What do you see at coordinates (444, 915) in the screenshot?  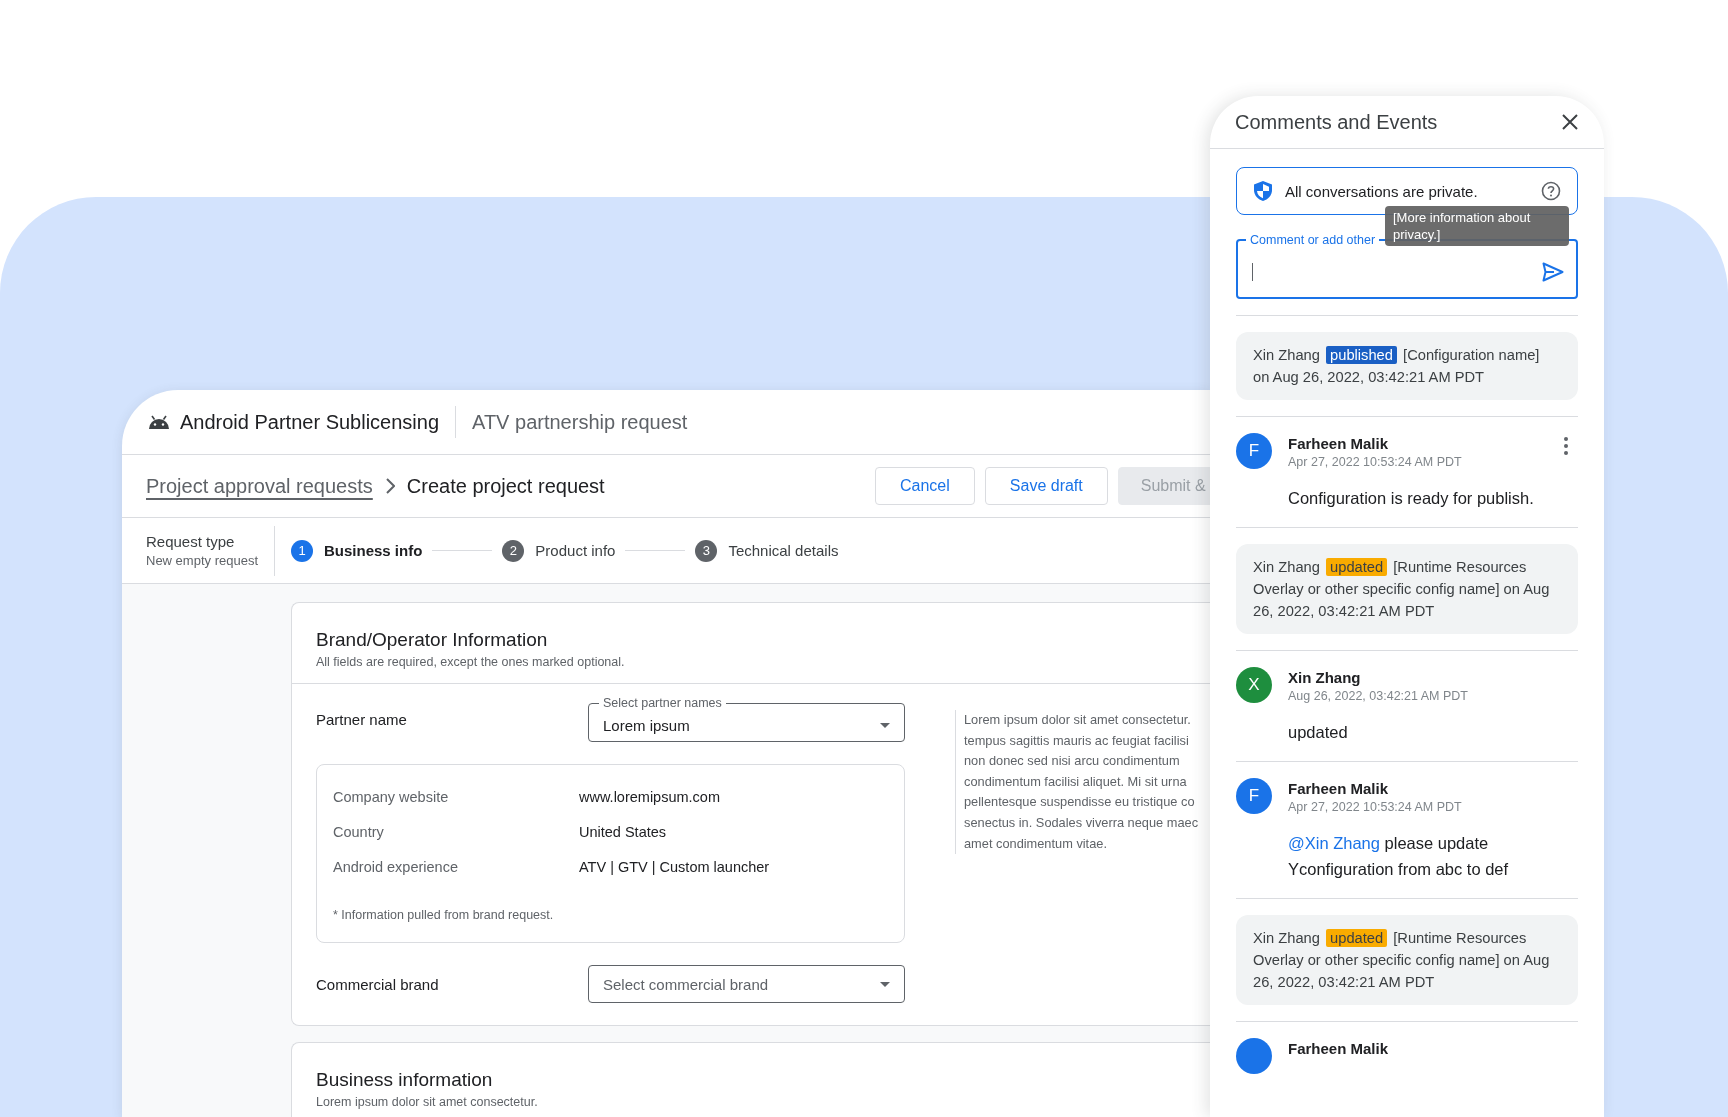 I see `info-note: * Information pulled from brand request.` at bounding box center [444, 915].